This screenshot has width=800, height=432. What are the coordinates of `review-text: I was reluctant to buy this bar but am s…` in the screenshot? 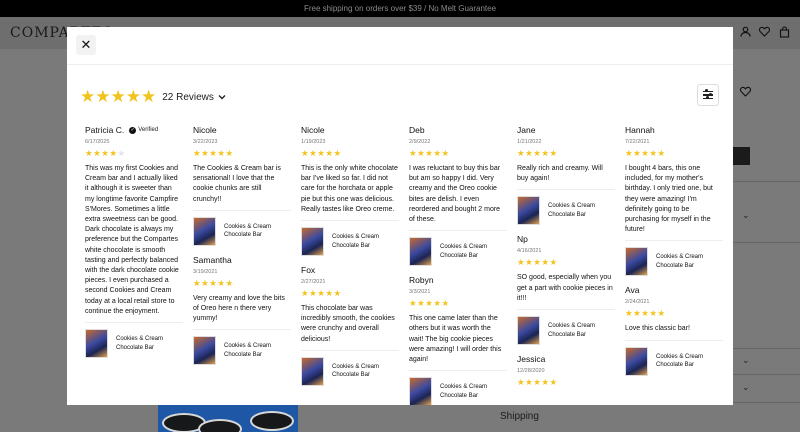 It's located at (455, 194).